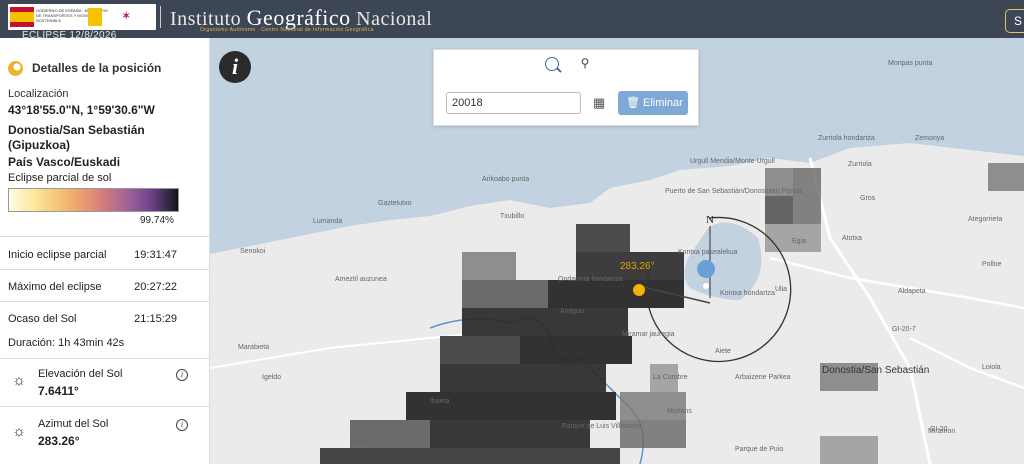  I want to click on time-label-sunset: Ocaso del Sol, so click(42, 319).